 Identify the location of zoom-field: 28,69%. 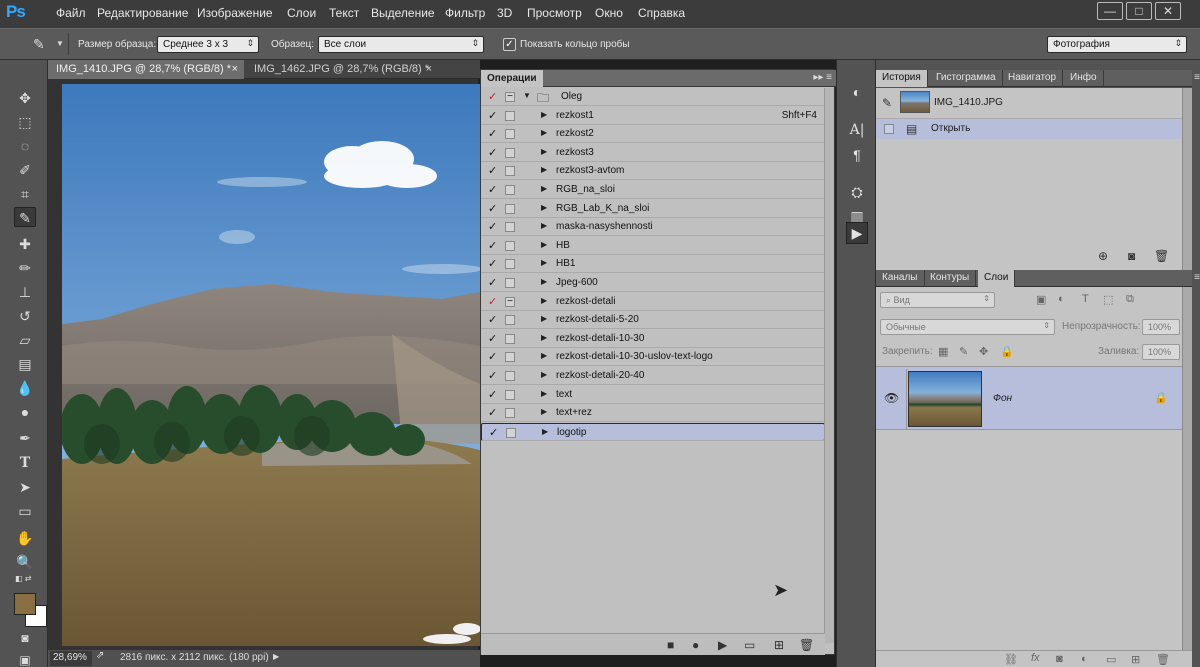
(71, 658).